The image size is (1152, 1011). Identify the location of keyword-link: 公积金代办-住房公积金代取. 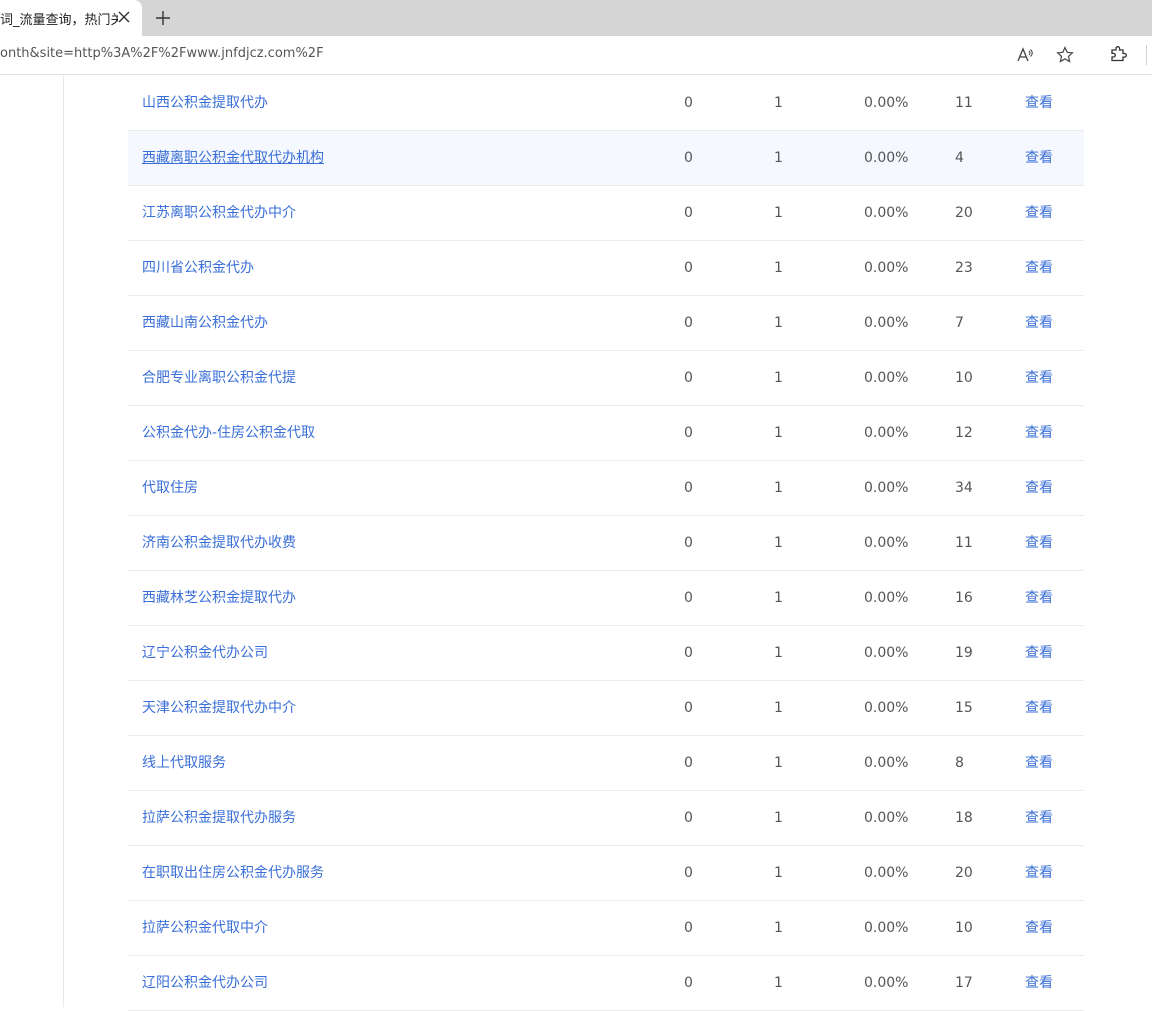
(228, 433).